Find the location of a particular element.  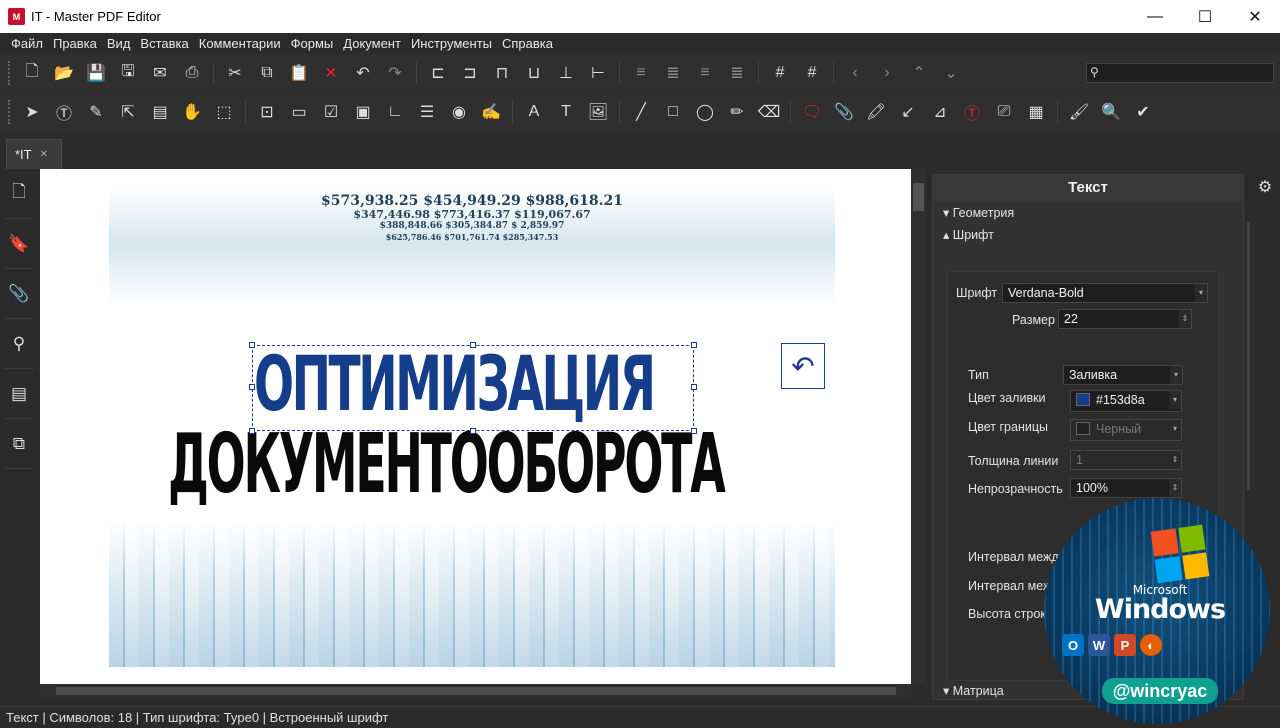

eraser-icon: ⌫ is located at coordinates (769, 112).